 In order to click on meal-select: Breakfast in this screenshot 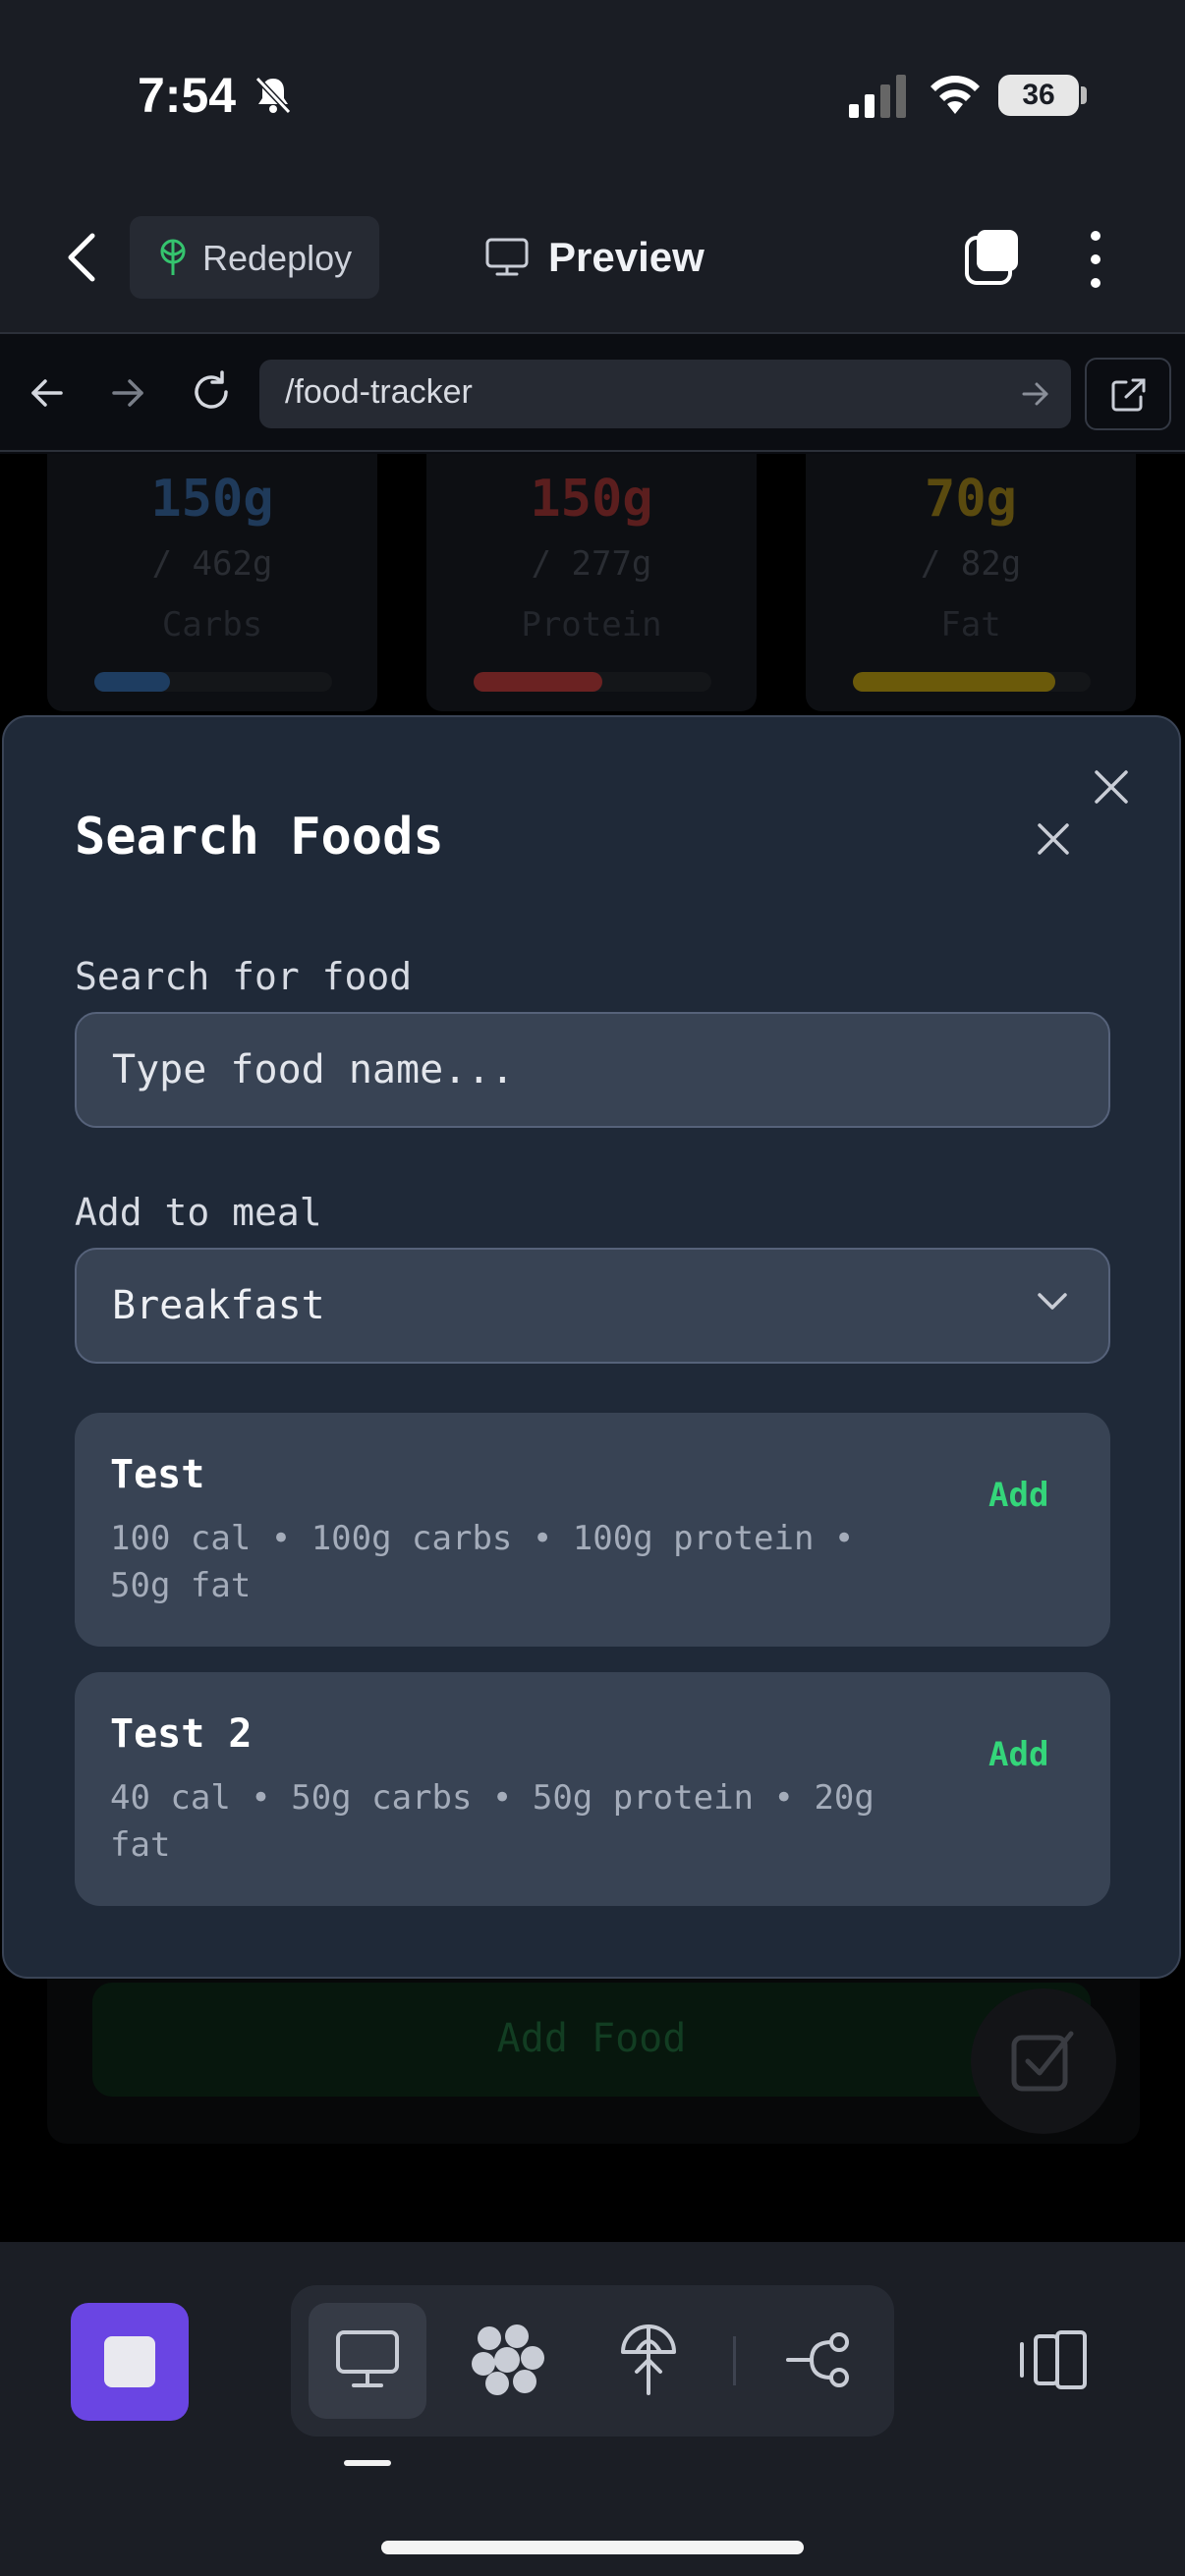, I will do `click(592, 1306)`.